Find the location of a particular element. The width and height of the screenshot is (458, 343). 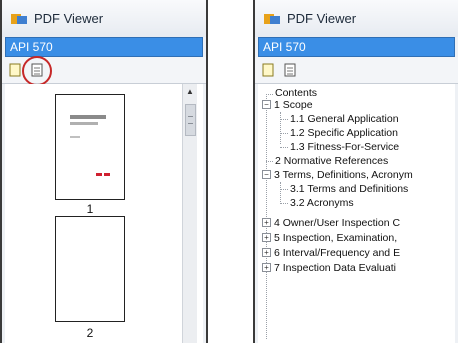

highlight-circle is located at coordinates (37, 71).